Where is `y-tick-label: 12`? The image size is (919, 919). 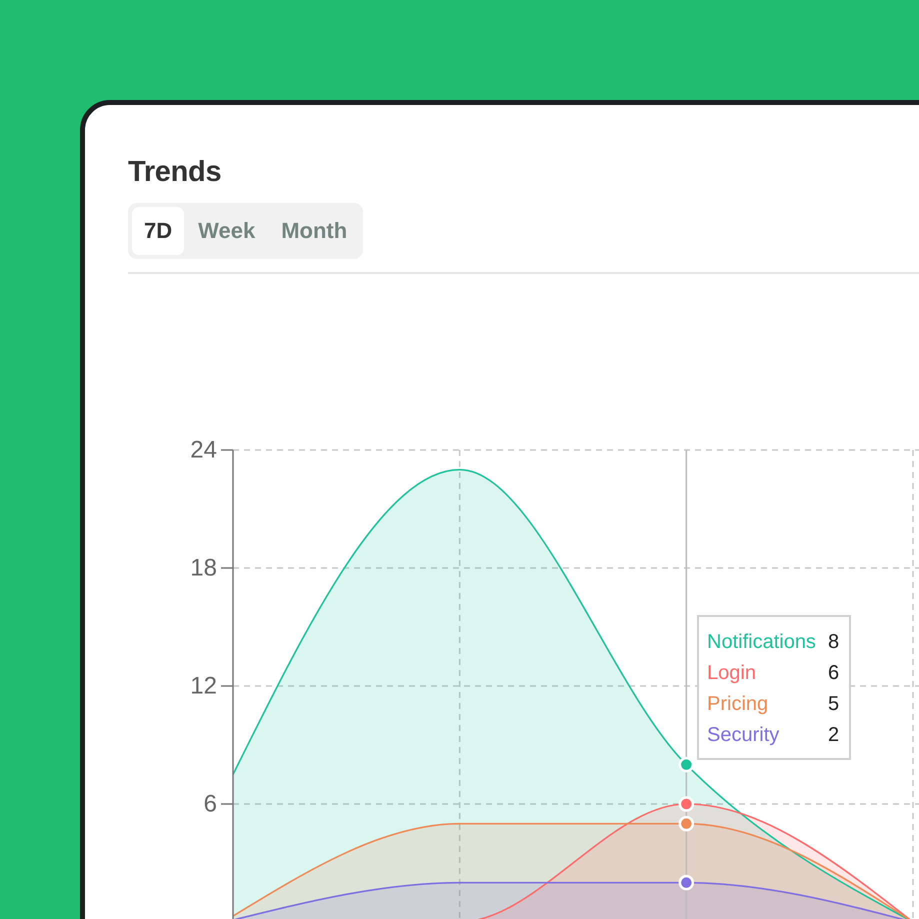 y-tick-label: 12 is located at coordinates (203, 686).